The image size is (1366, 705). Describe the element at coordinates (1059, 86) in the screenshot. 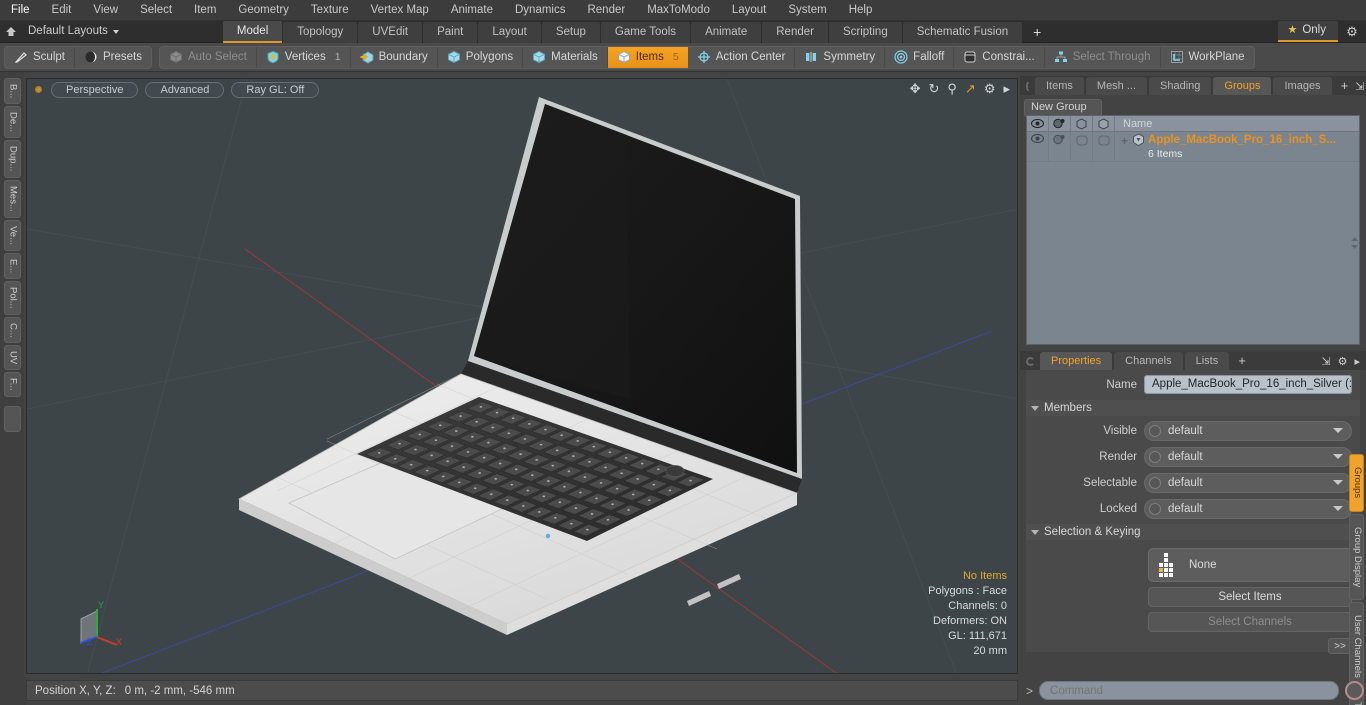

I see `panel-tab-items: Items` at that location.